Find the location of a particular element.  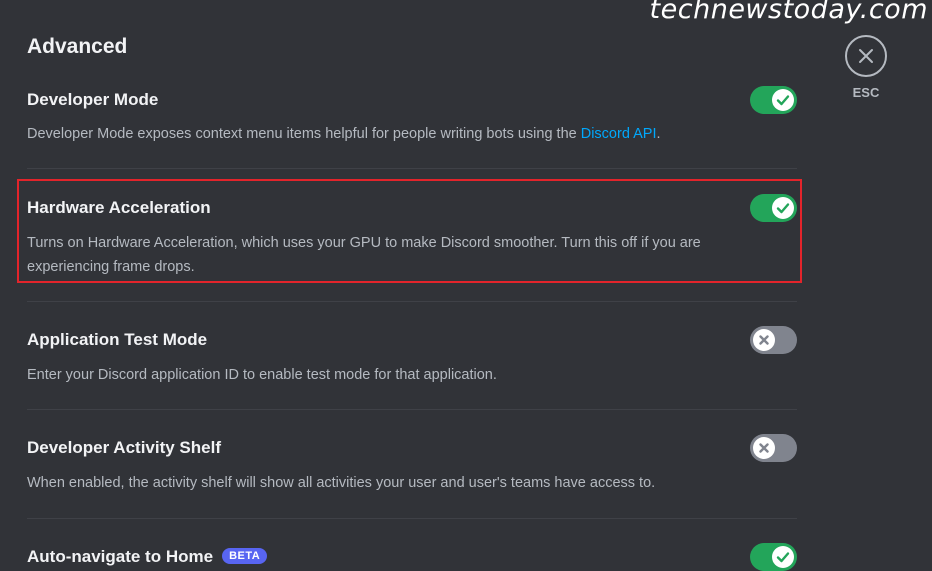

setting-title: Developer Mode is located at coordinates (93, 99).